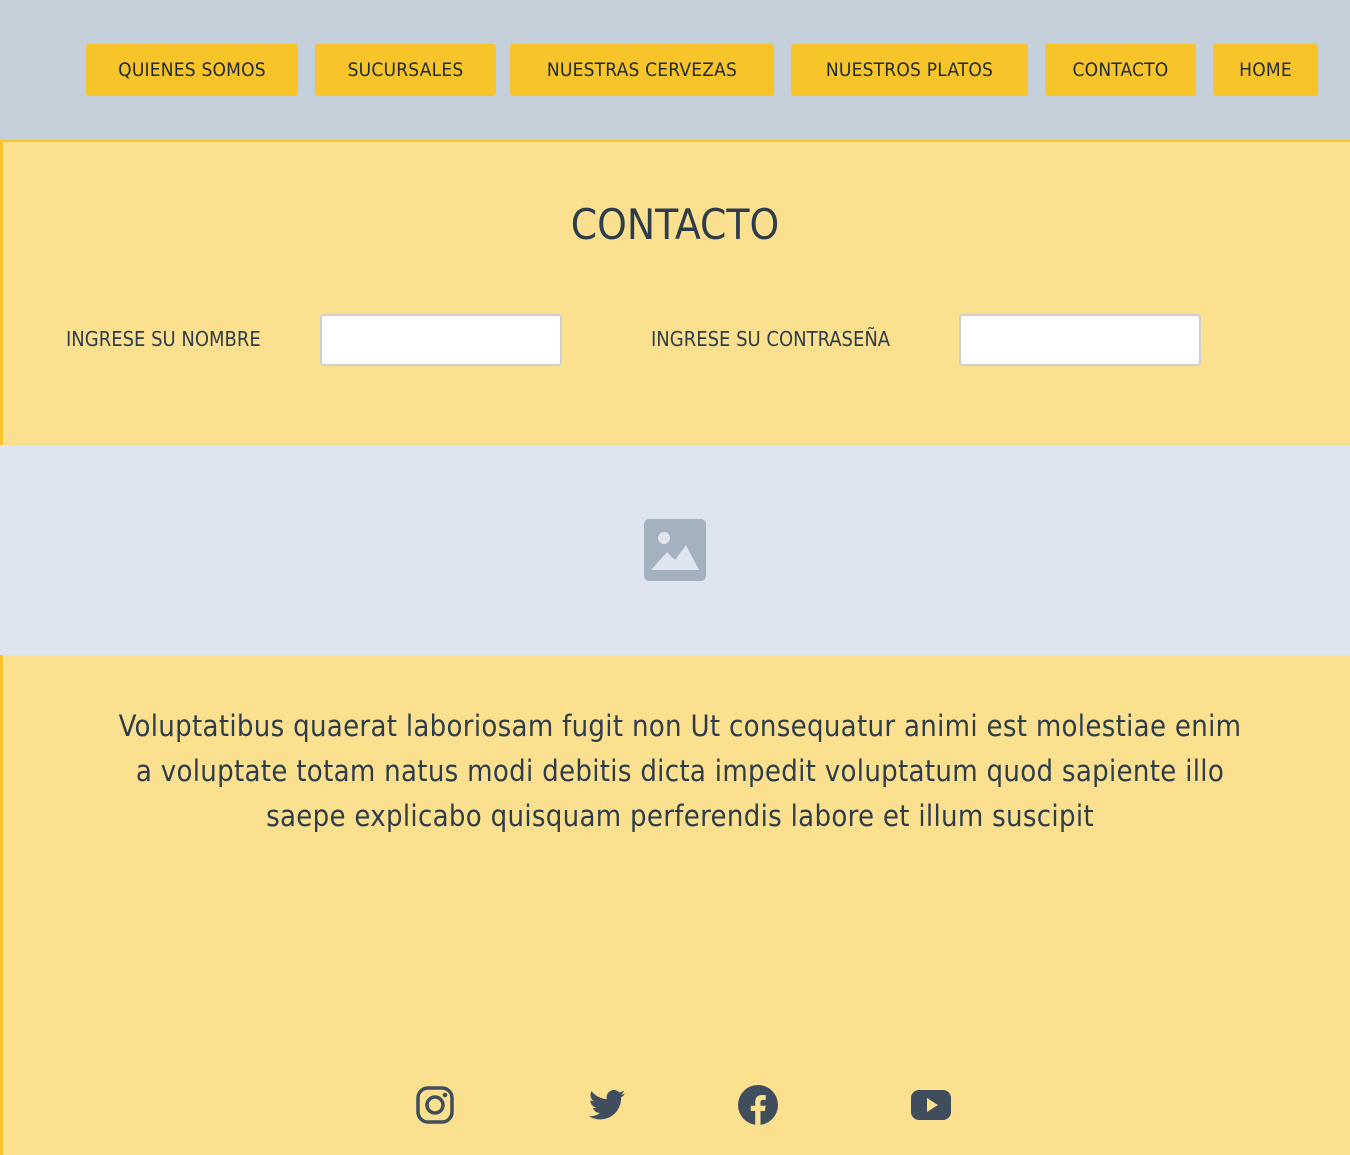  I want to click on contact-title: CONTACTO, so click(675, 224).